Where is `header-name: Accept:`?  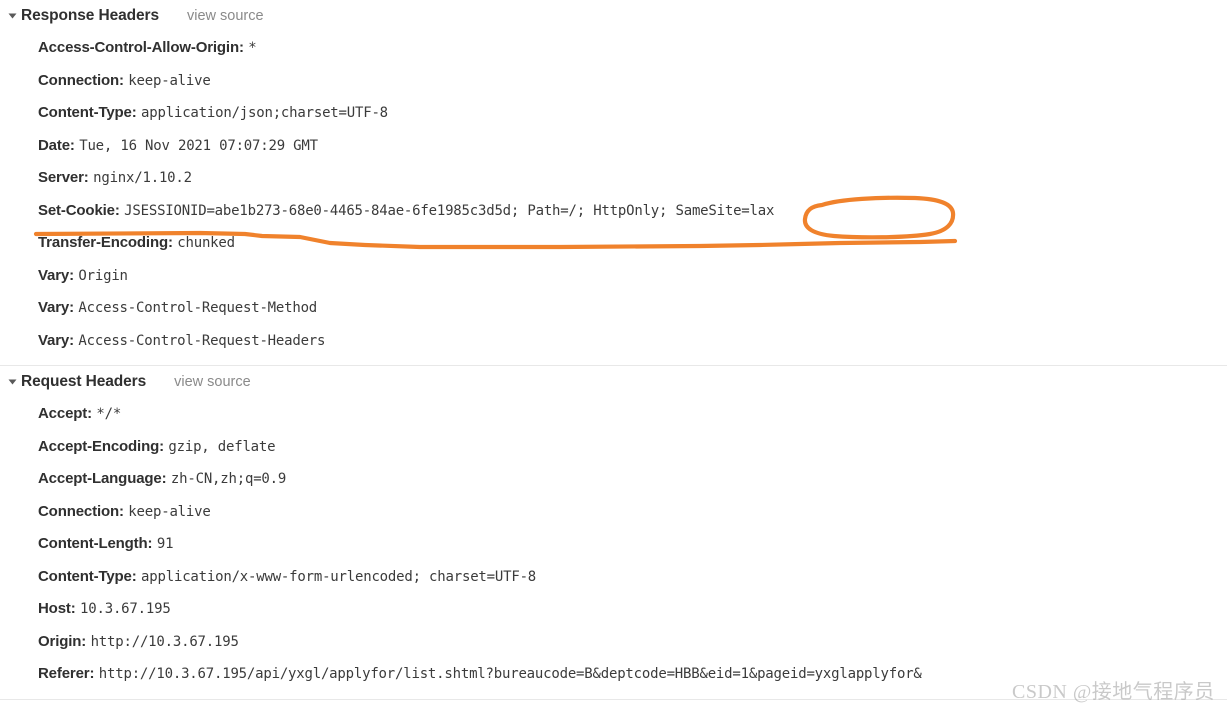 header-name: Accept: is located at coordinates (65, 413).